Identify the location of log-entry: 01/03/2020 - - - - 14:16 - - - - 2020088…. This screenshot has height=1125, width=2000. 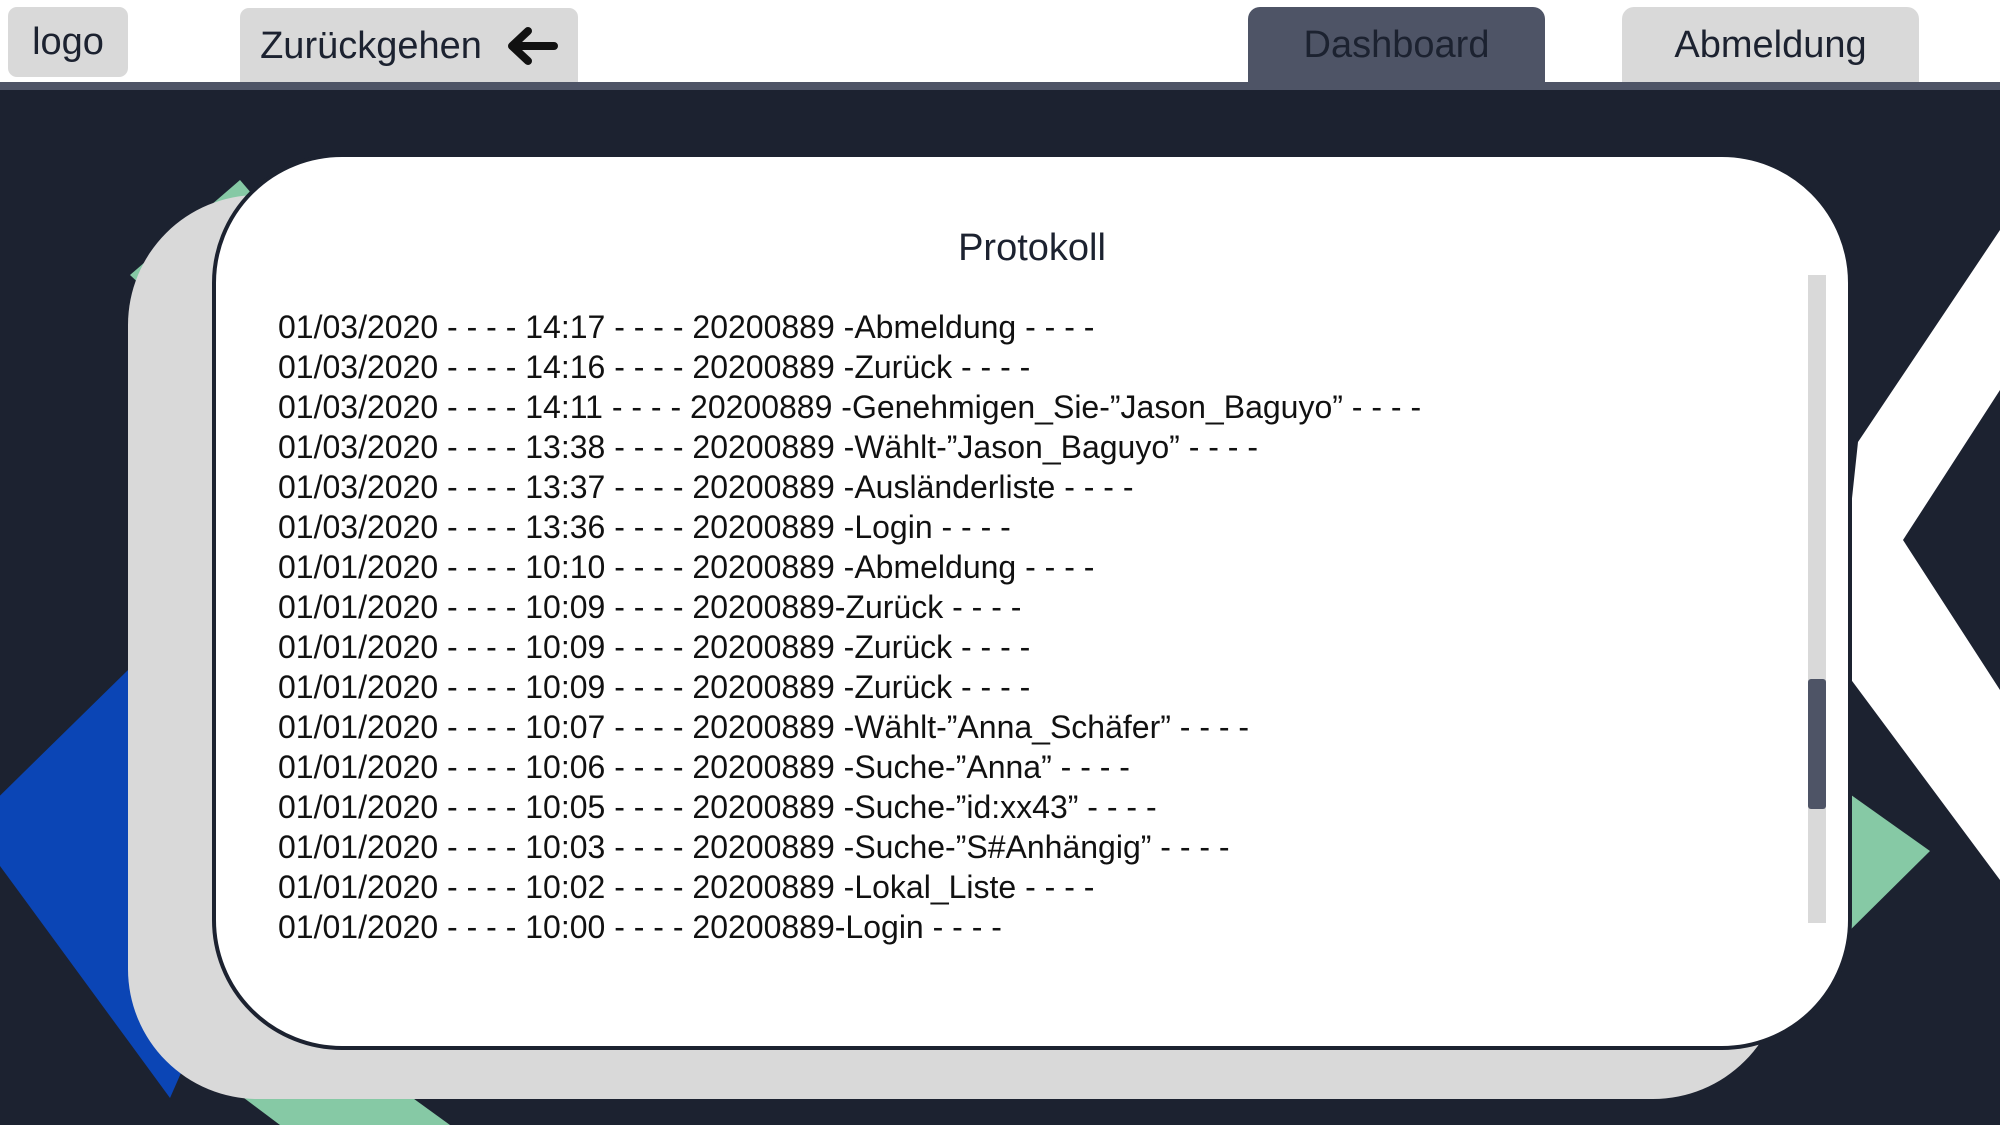
(654, 367).